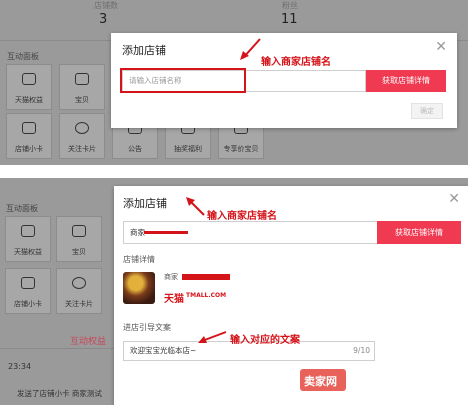 This screenshot has height=405, width=468. Describe the element at coordinates (103, 19) in the screenshot. I see `stat-value: 3` at that location.